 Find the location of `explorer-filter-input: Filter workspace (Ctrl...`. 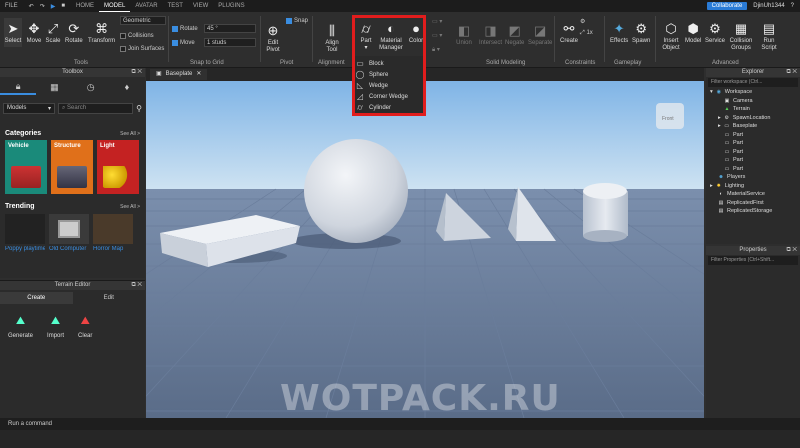

explorer-filter-input: Filter workspace (Ctrl... is located at coordinates (753, 82).